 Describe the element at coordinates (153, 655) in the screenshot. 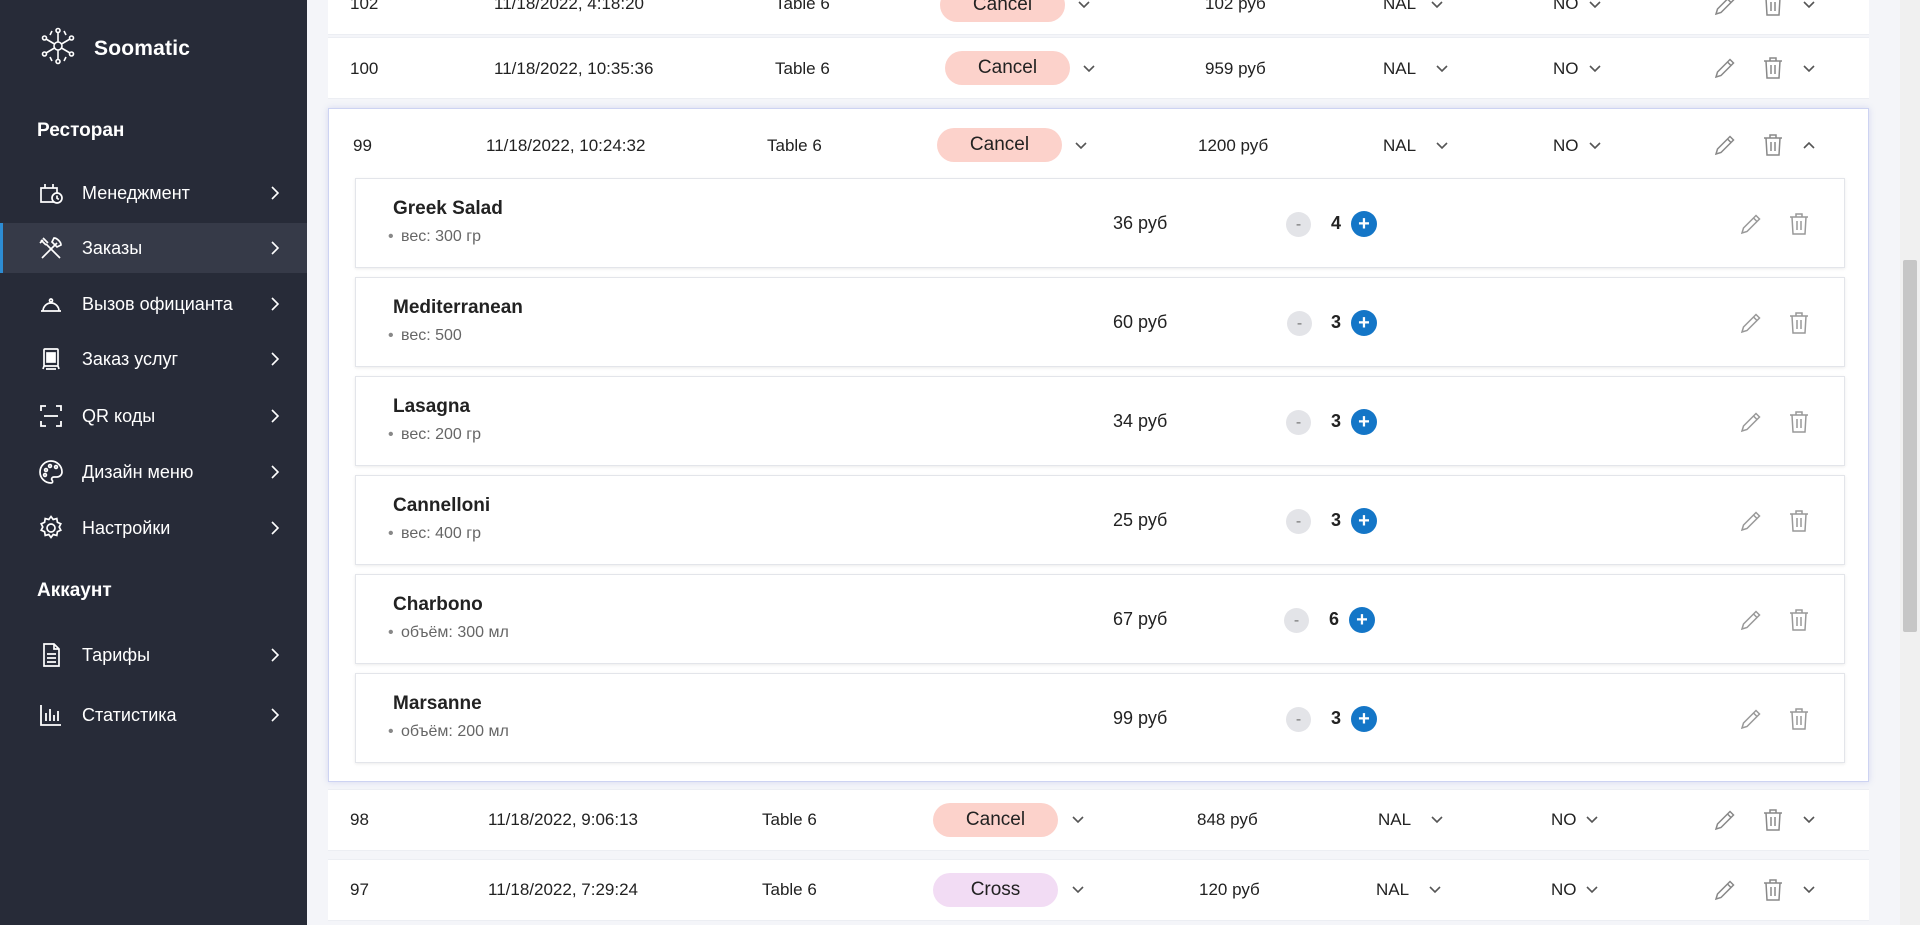

I see `sidebar-item-tariffs: Тарифы` at that location.